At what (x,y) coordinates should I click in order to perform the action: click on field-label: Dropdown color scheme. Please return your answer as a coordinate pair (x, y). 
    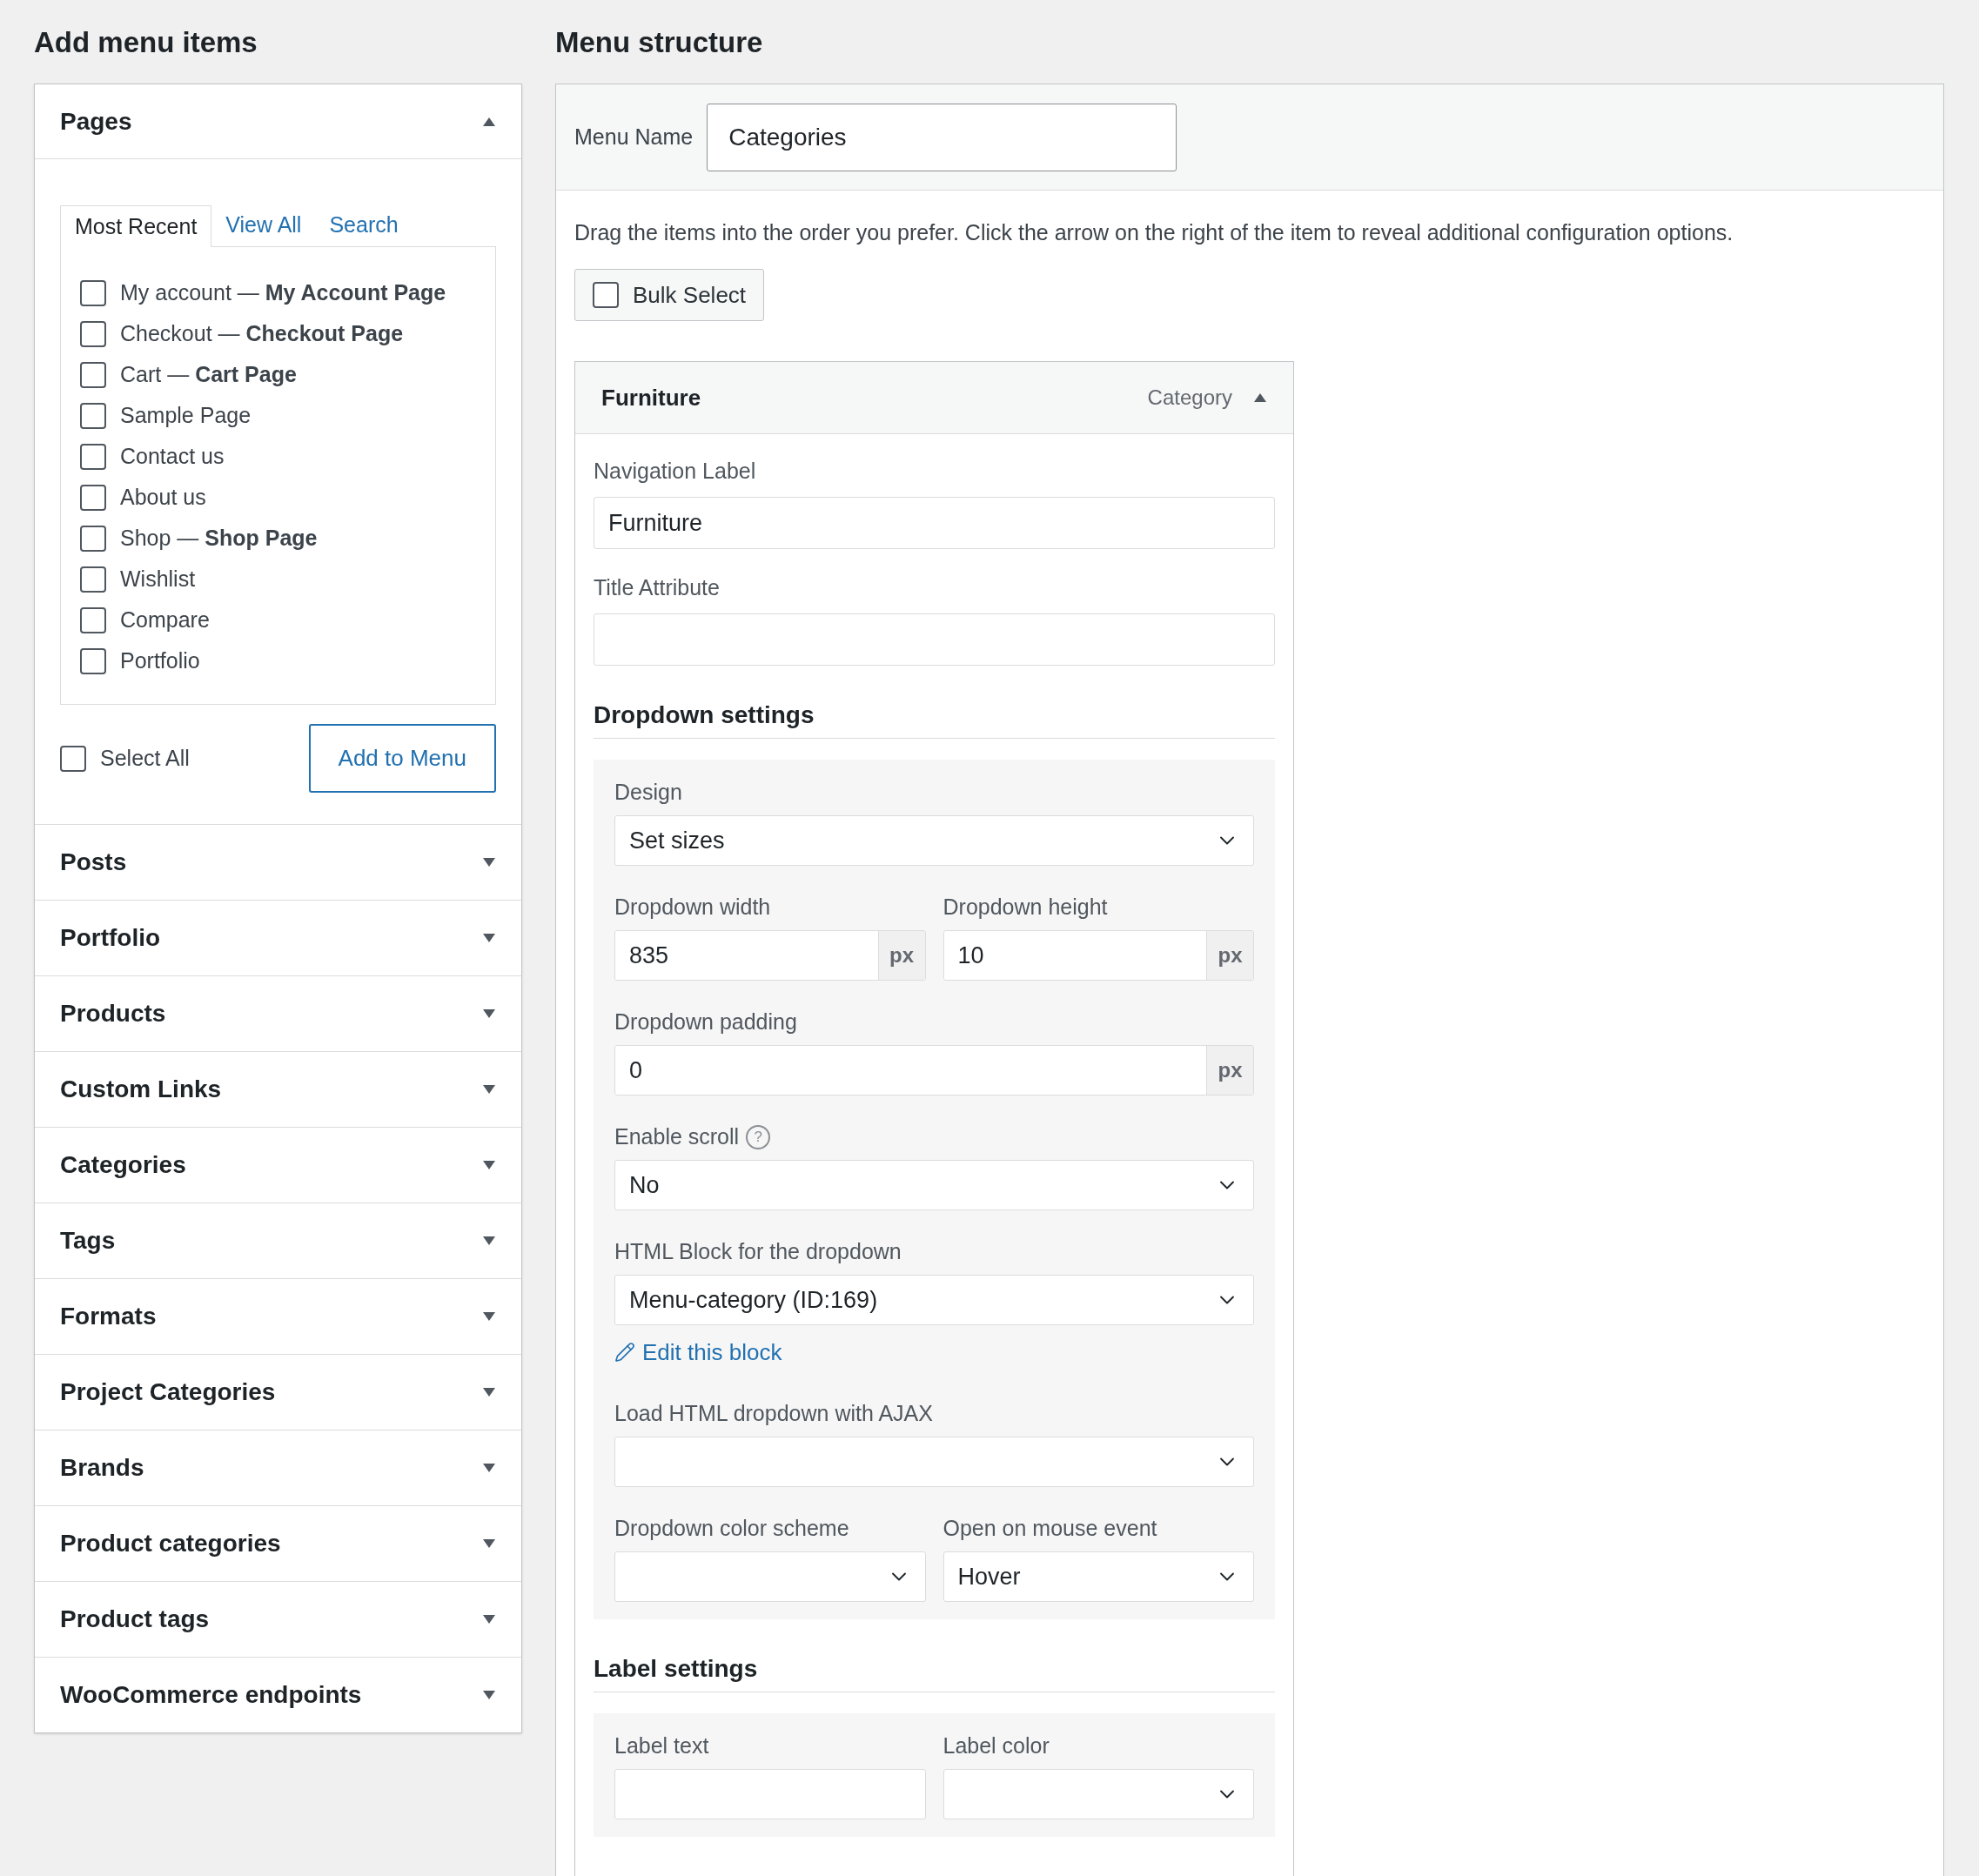
    Looking at the image, I should click on (732, 1529).